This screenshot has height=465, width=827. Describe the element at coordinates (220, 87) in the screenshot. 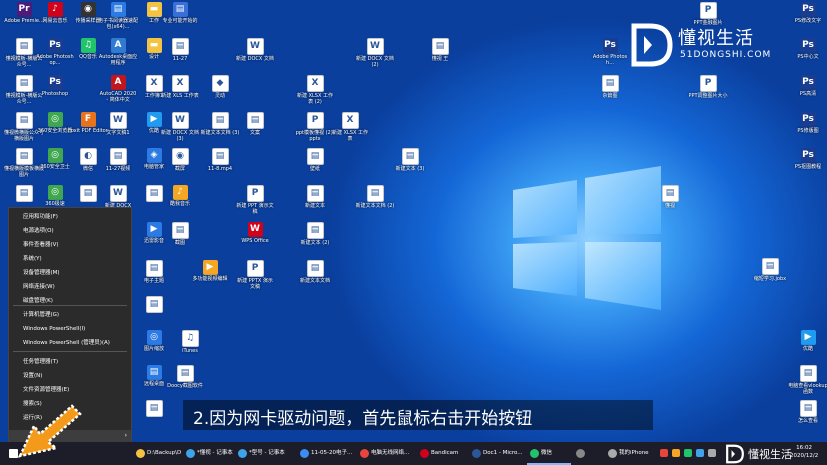

I see `desktop-icon: ◆ 灵动` at that location.